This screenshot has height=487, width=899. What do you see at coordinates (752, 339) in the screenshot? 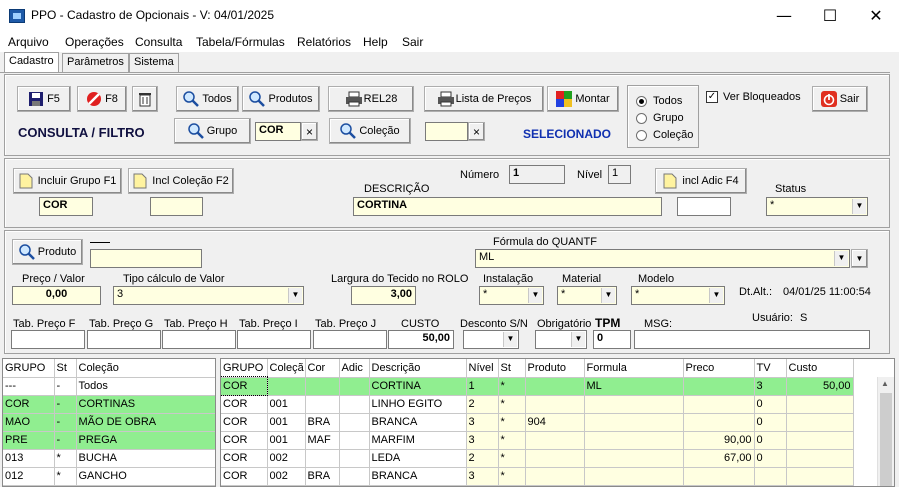
I see `msg-field` at bounding box center [752, 339].